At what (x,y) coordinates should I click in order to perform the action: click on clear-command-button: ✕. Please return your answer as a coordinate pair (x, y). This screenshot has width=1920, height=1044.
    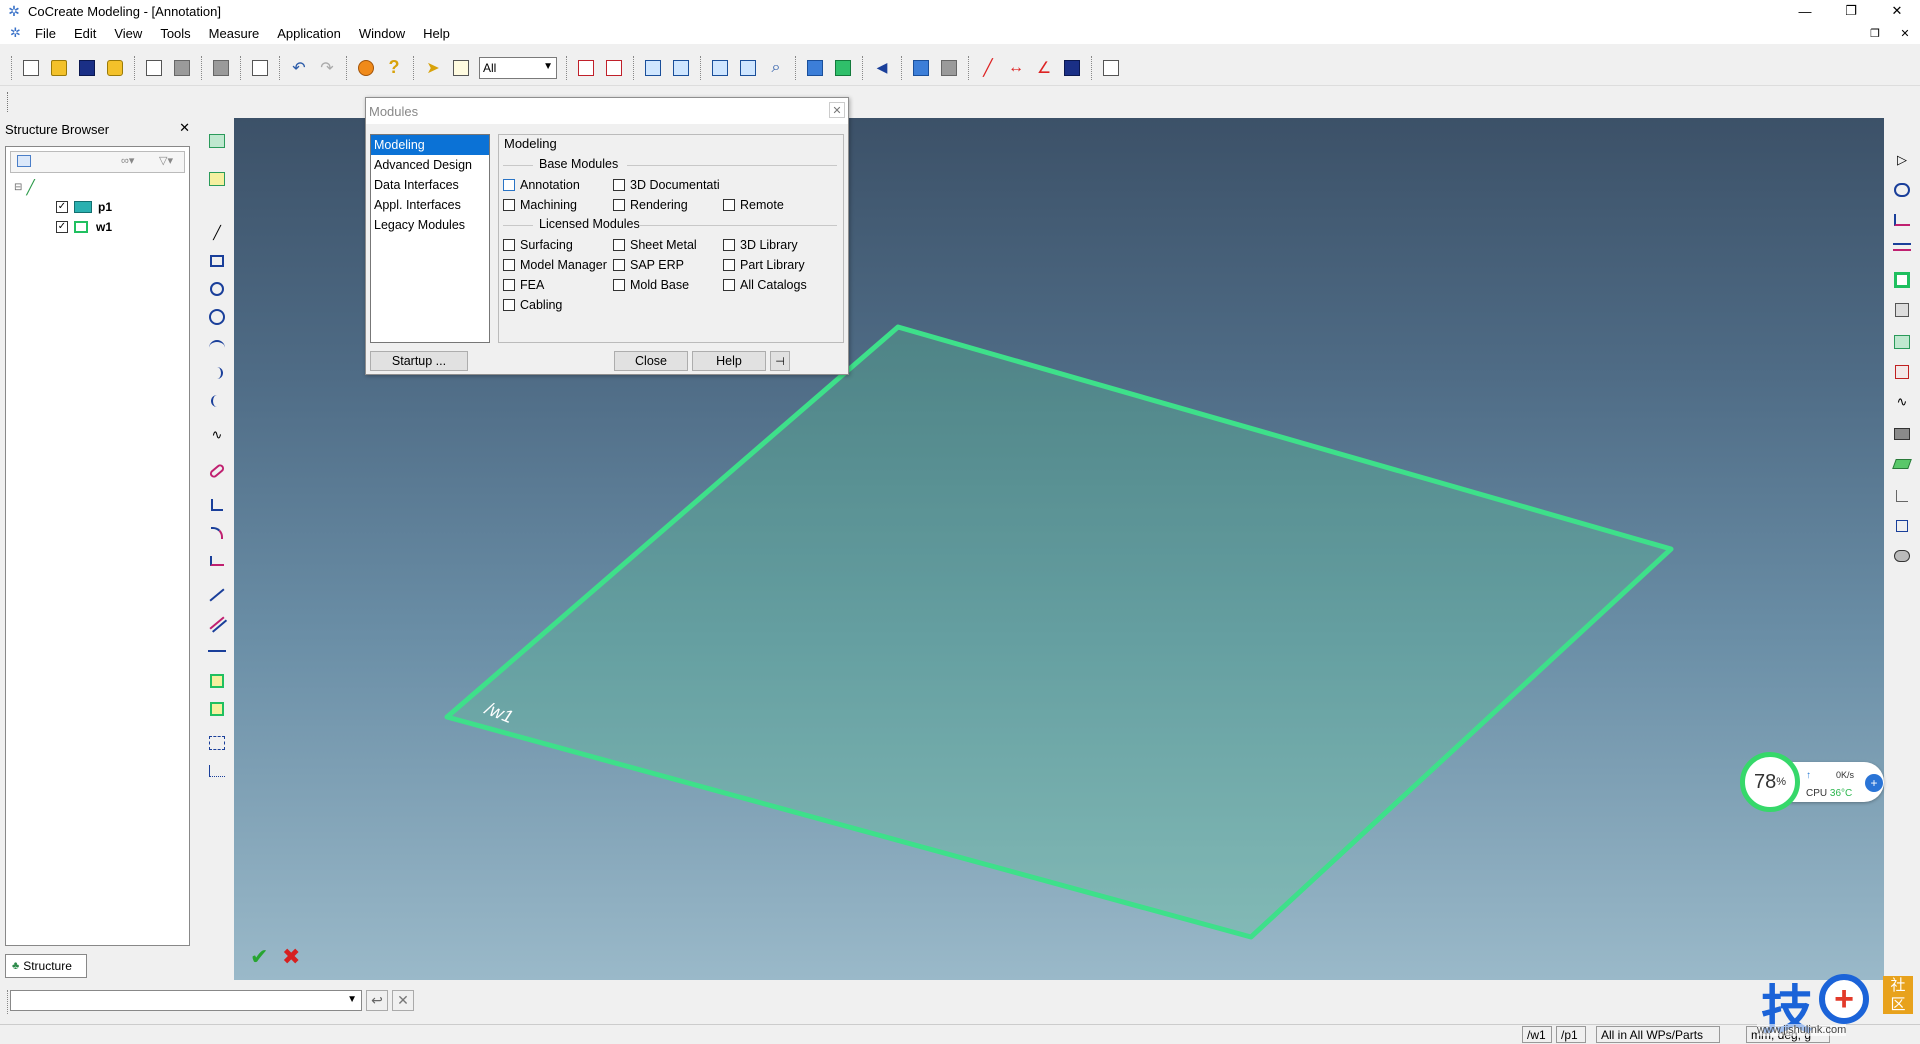
    Looking at the image, I should click on (403, 1000).